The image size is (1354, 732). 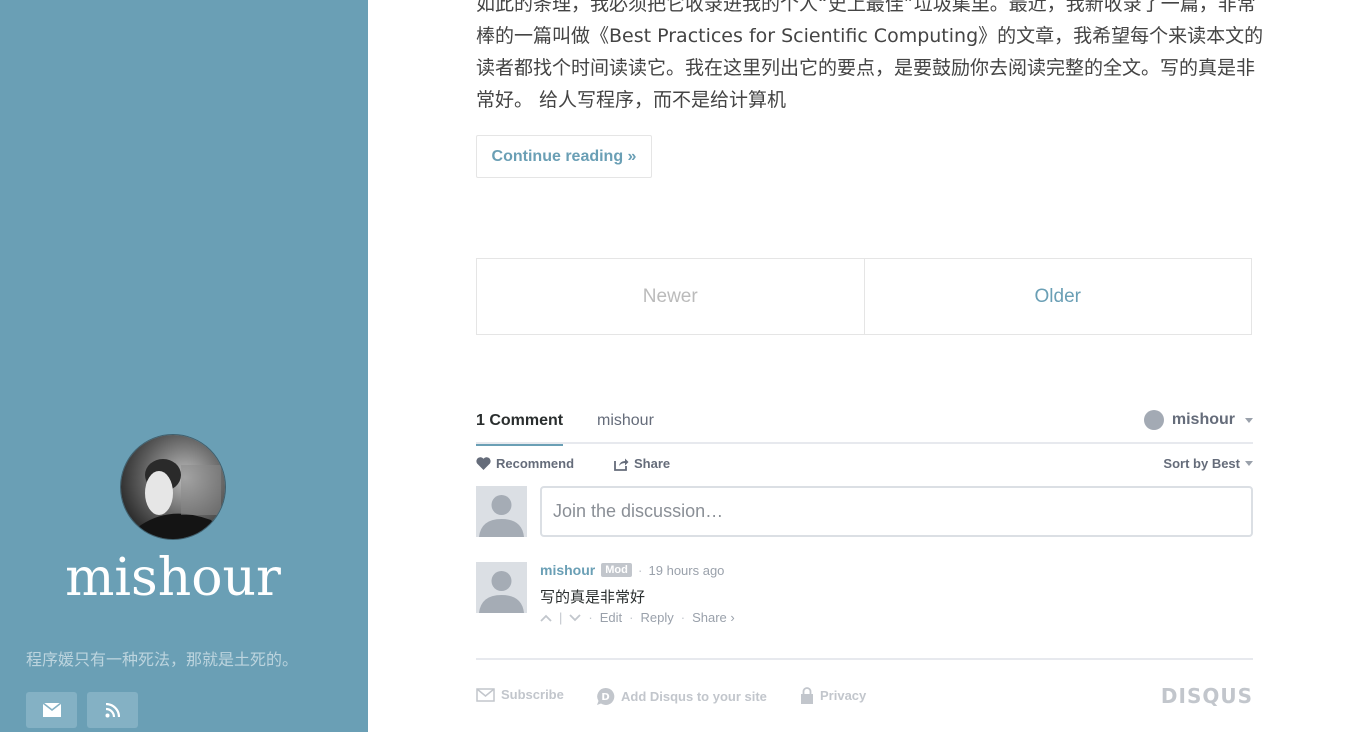 What do you see at coordinates (625, 421) in the screenshot?
I see `tab-community: mishour` at bounding box center [625, 421].